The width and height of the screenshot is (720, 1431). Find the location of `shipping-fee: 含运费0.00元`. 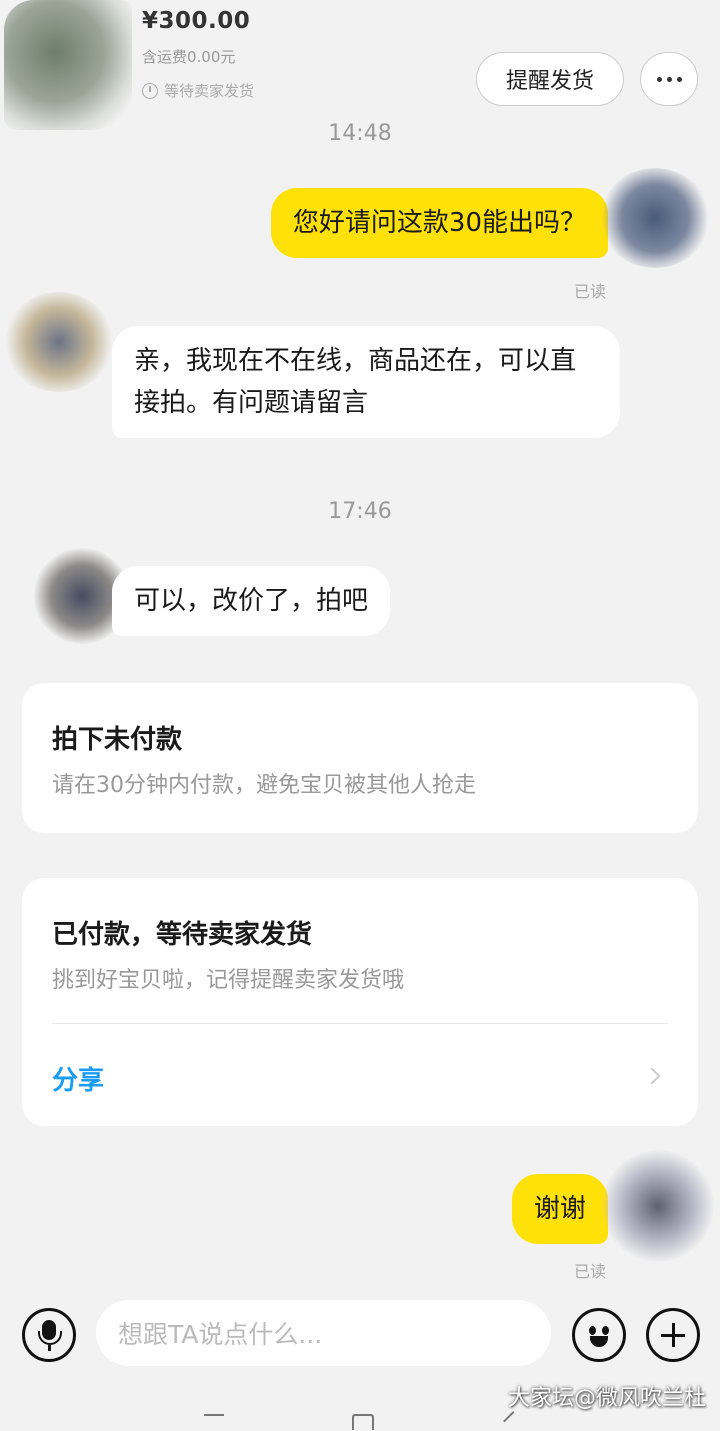

shipping-fee: 含运费0.00元 is located at coordinates (189, 57).